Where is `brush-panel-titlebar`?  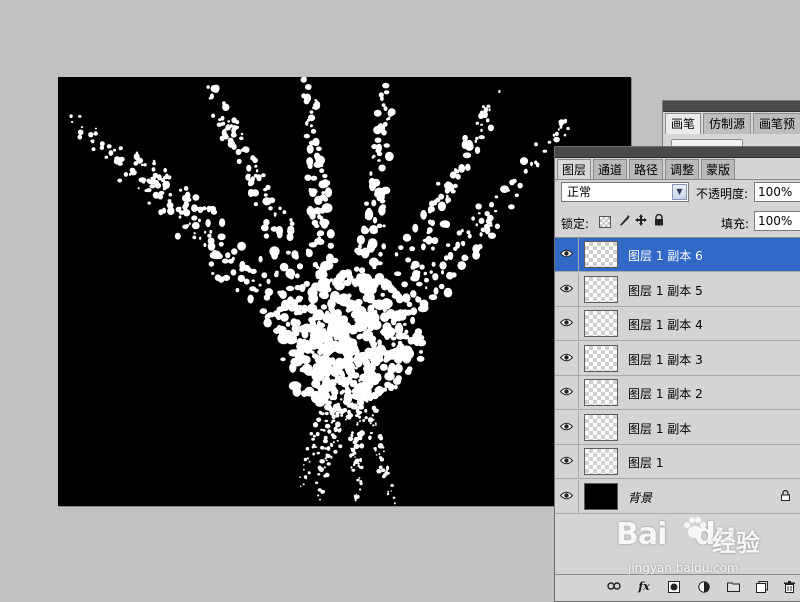
brush-panel-titlebar is located at coordinates (731, 106).